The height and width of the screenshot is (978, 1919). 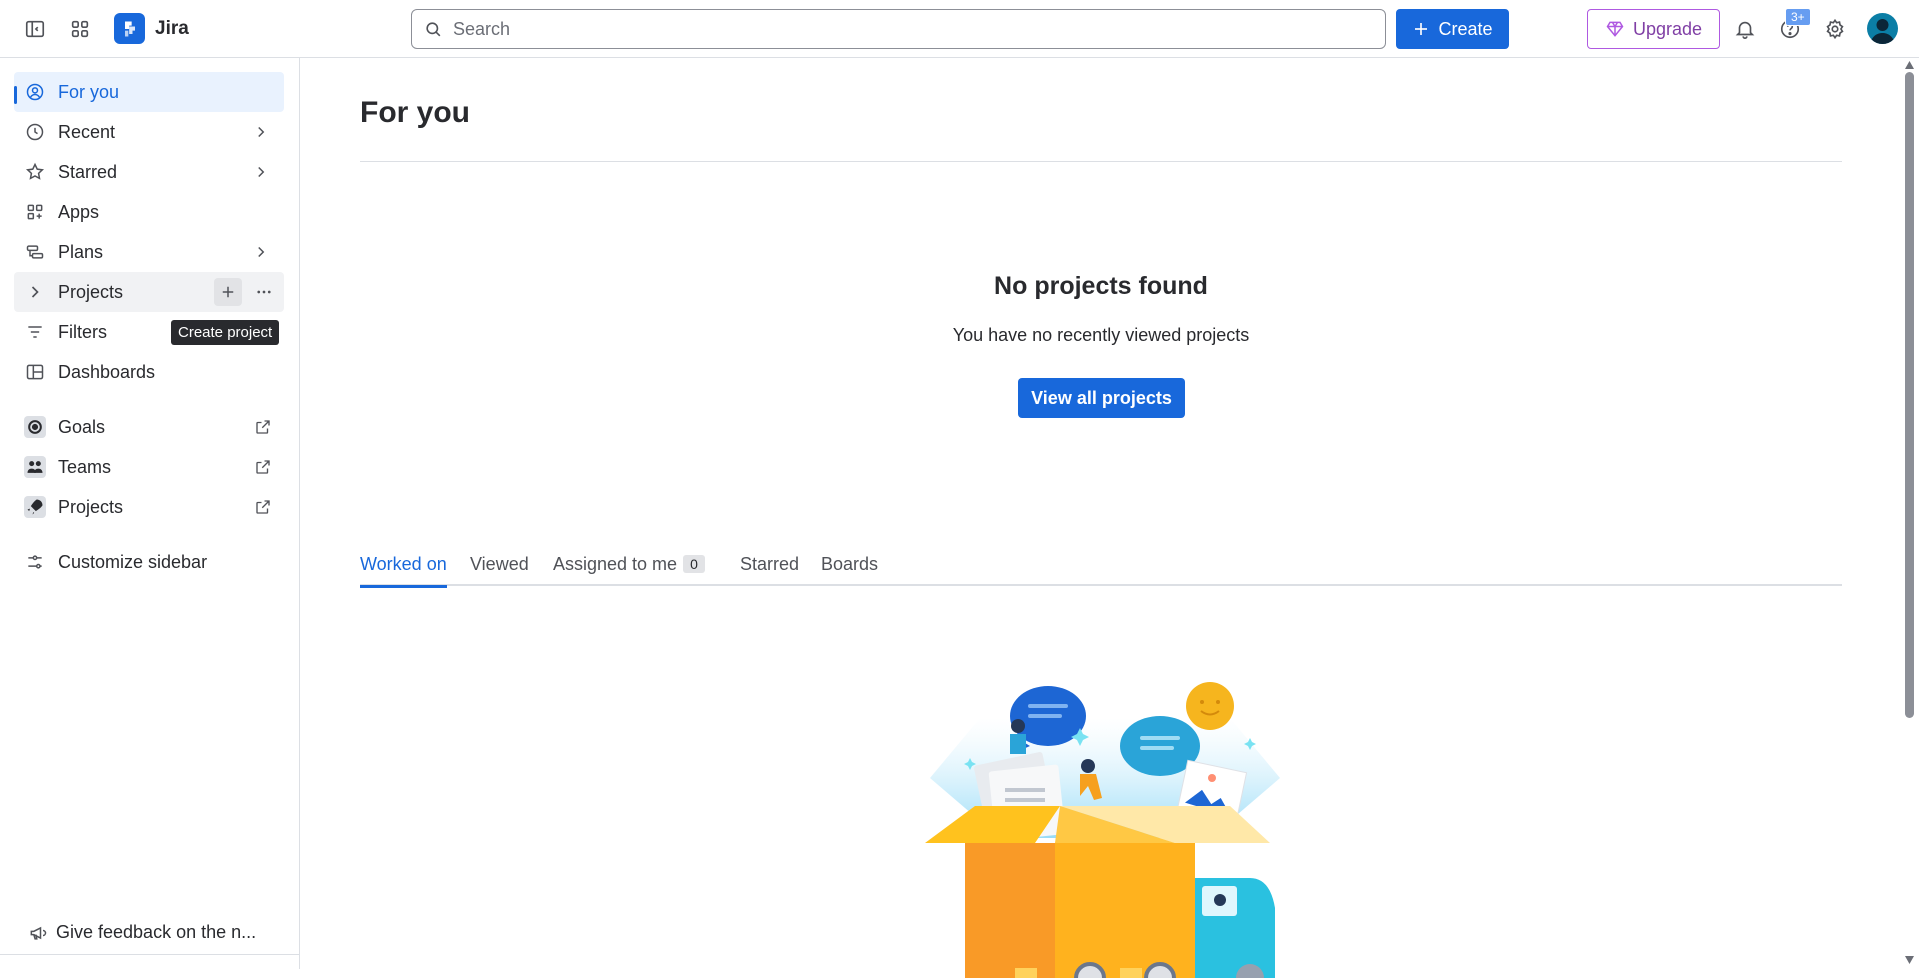 I want to click on jira-logo: Jira, so click(x=151, y=28).